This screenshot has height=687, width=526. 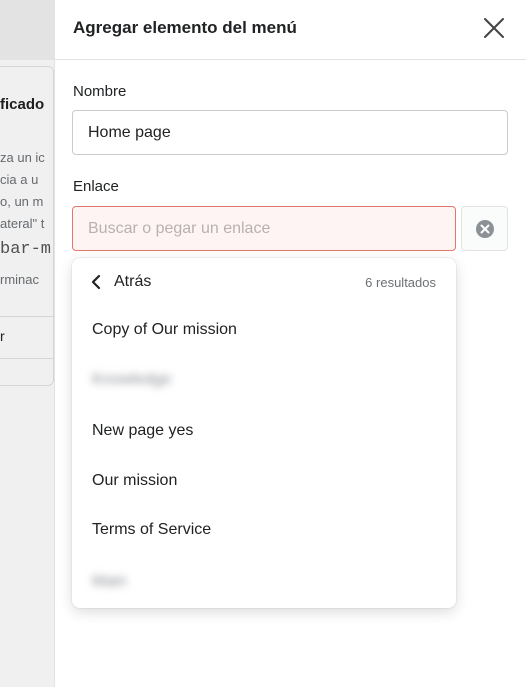 I want to click on name-label: Nombre, so click(x=100, y=91).